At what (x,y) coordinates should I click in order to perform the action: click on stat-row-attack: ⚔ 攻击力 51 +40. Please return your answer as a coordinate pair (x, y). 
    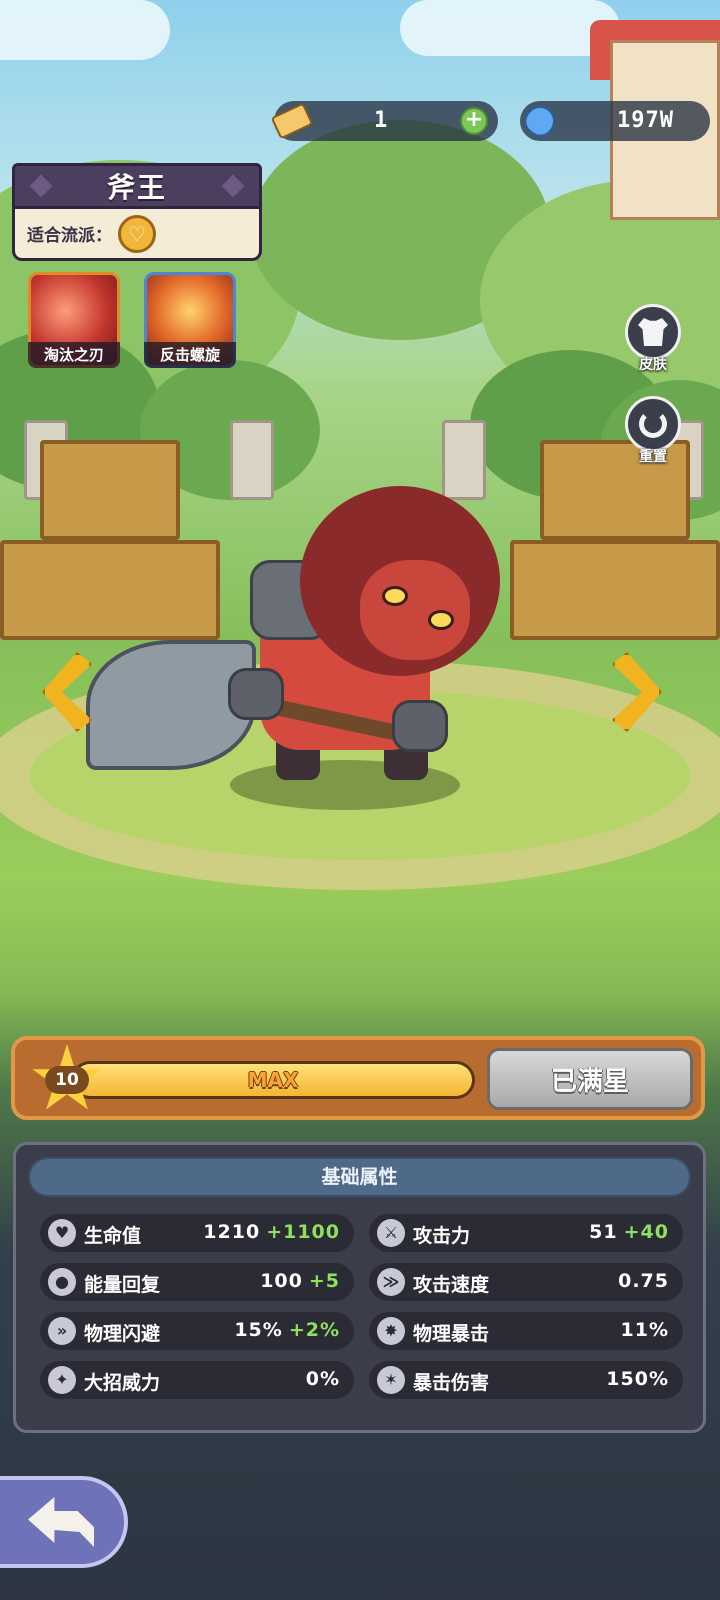
    Looking at the image, I should click on (526, 1233).